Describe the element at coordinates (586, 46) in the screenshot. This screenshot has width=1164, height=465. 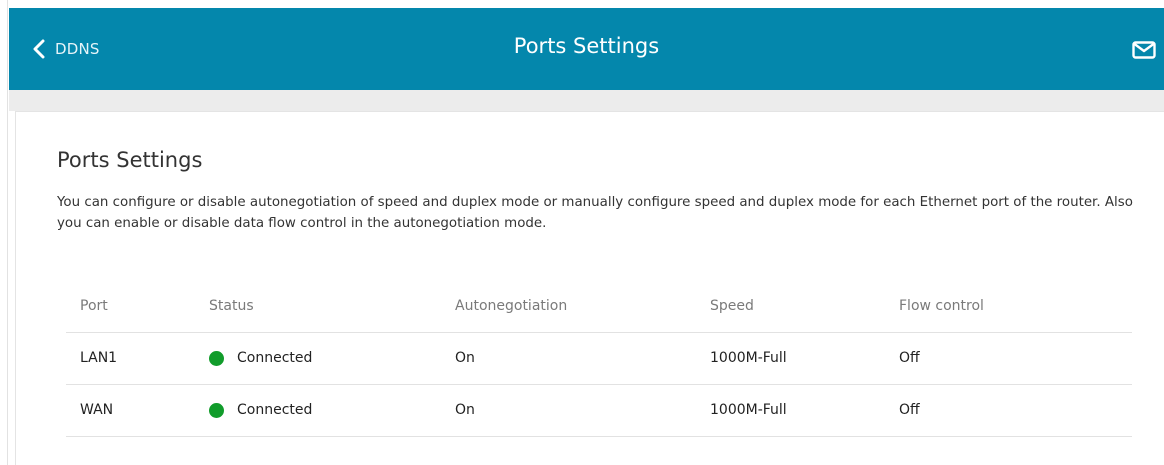
I see `page-title: Ports Settings` at that location.